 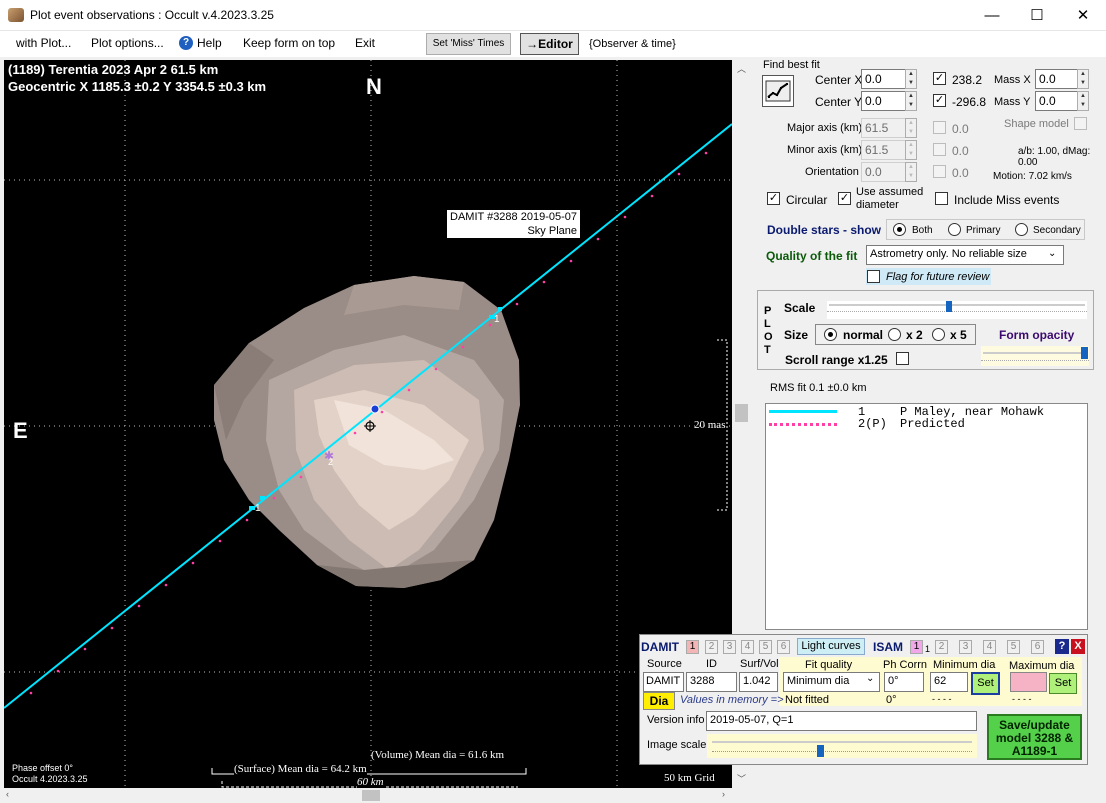 What do you see at coordinates (939, 127) in the screenshot?
I see `fit-major-checkbox` at bounding box center [939, 127].